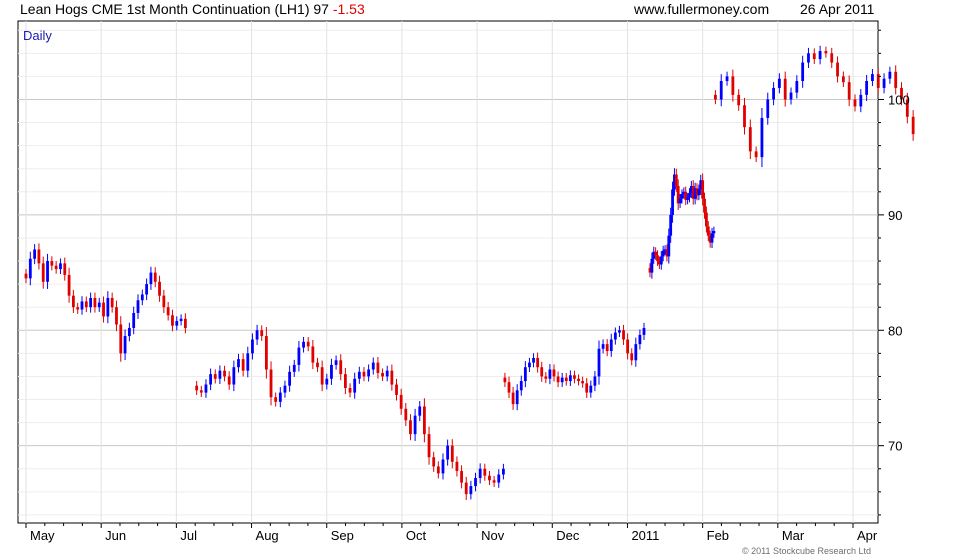 Image resolution: width=960 pixels, height=560 pixels. I want to click on x-tick-label: Oct, so click(416, 535).